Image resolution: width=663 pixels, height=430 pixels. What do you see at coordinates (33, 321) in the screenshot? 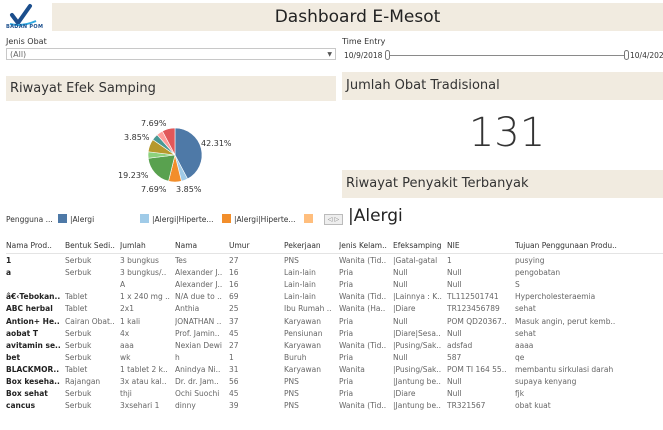
I see `table-cell: Antion+ He..` at bounding box center [33, 321].